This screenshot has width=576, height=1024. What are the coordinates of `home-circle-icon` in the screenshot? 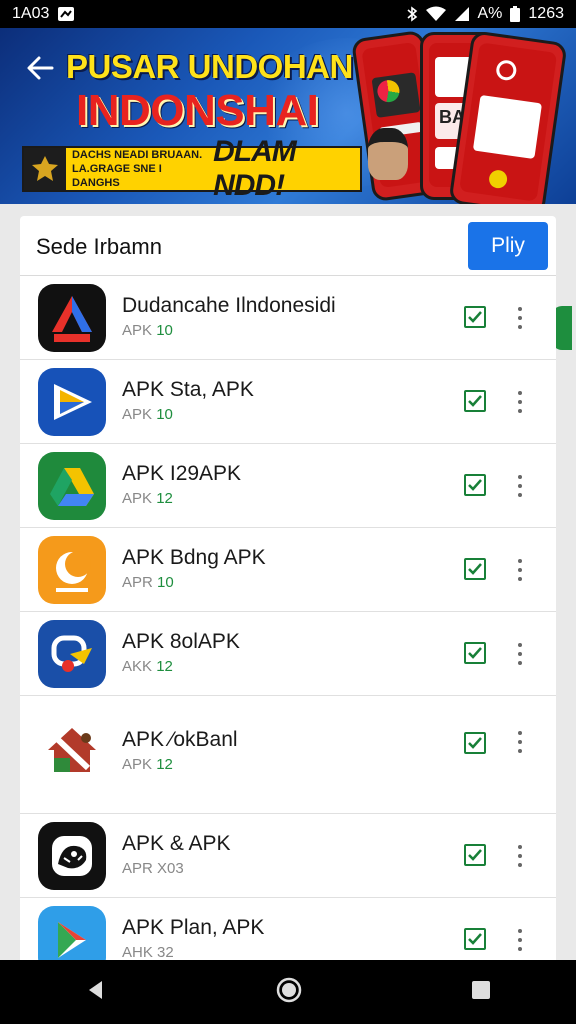 It's located at (289, 989).